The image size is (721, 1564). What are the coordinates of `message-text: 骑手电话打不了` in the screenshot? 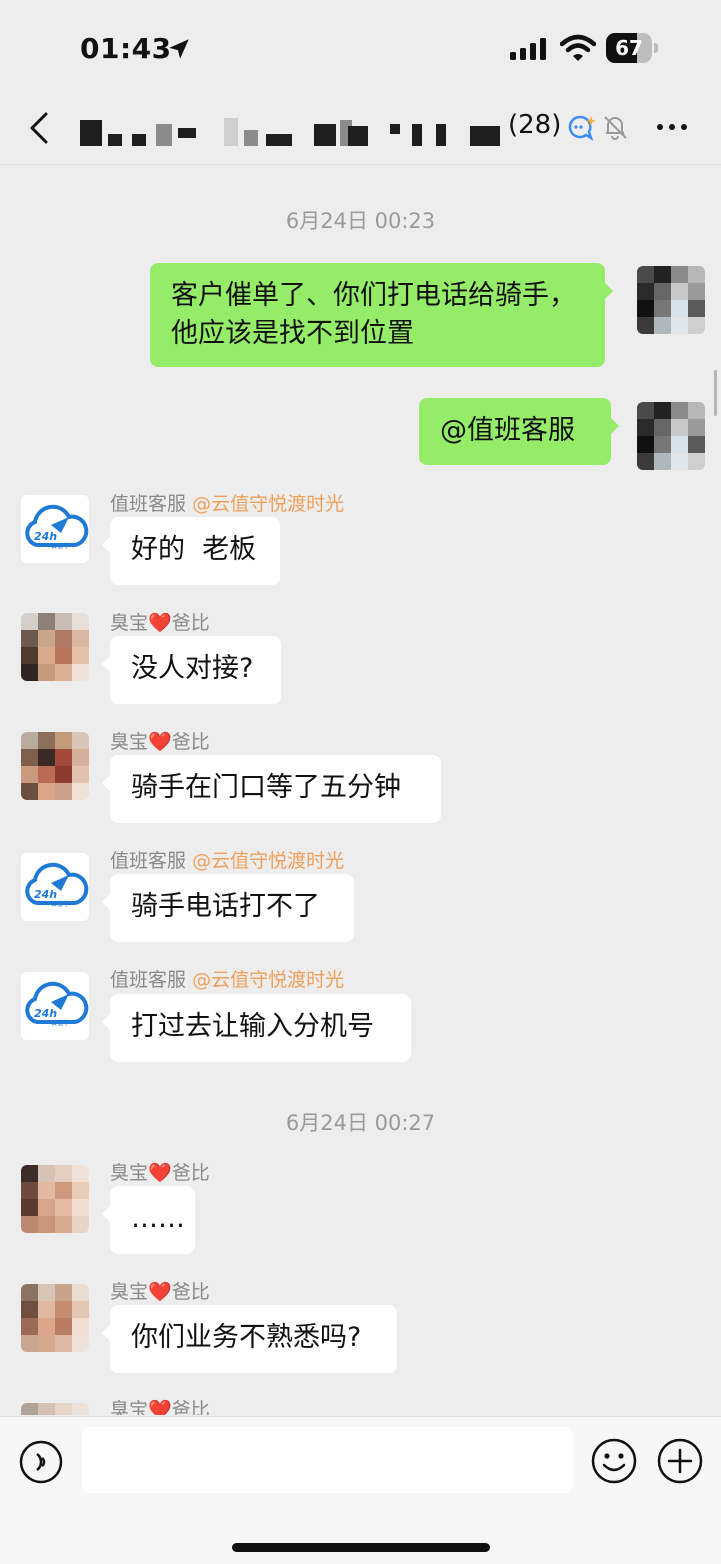 It's located at (225, 906).